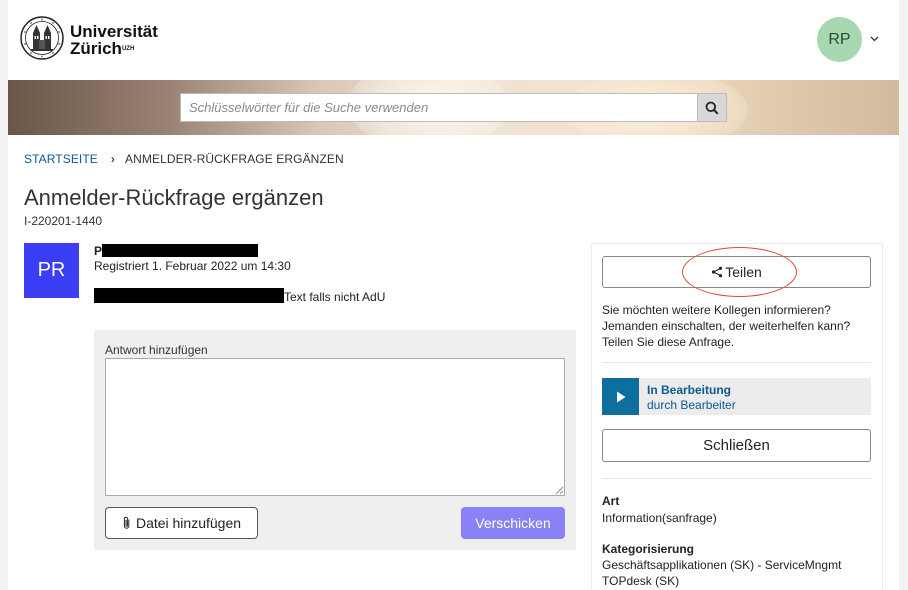 This screenshot has width=908, height=590. I want to click on requester-avatar: PR, so click(51, 270).